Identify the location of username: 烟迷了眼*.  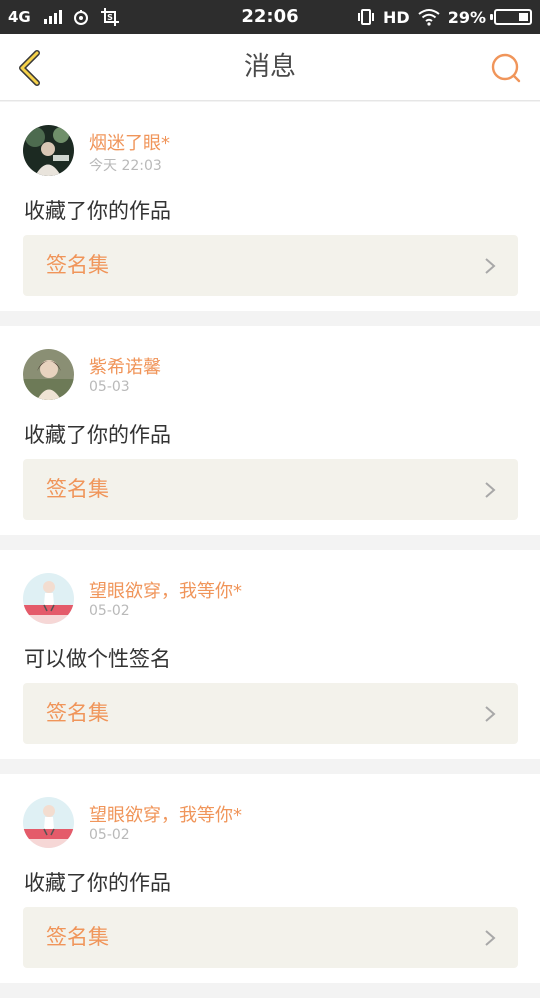
(129, 142).